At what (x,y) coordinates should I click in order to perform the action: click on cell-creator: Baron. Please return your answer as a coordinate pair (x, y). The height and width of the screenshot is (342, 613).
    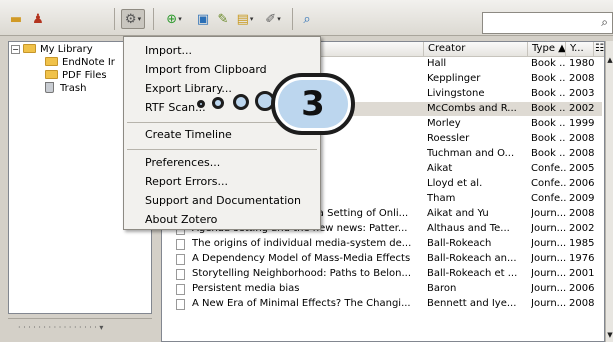
    Looking at the image, I should click on (442, 288).